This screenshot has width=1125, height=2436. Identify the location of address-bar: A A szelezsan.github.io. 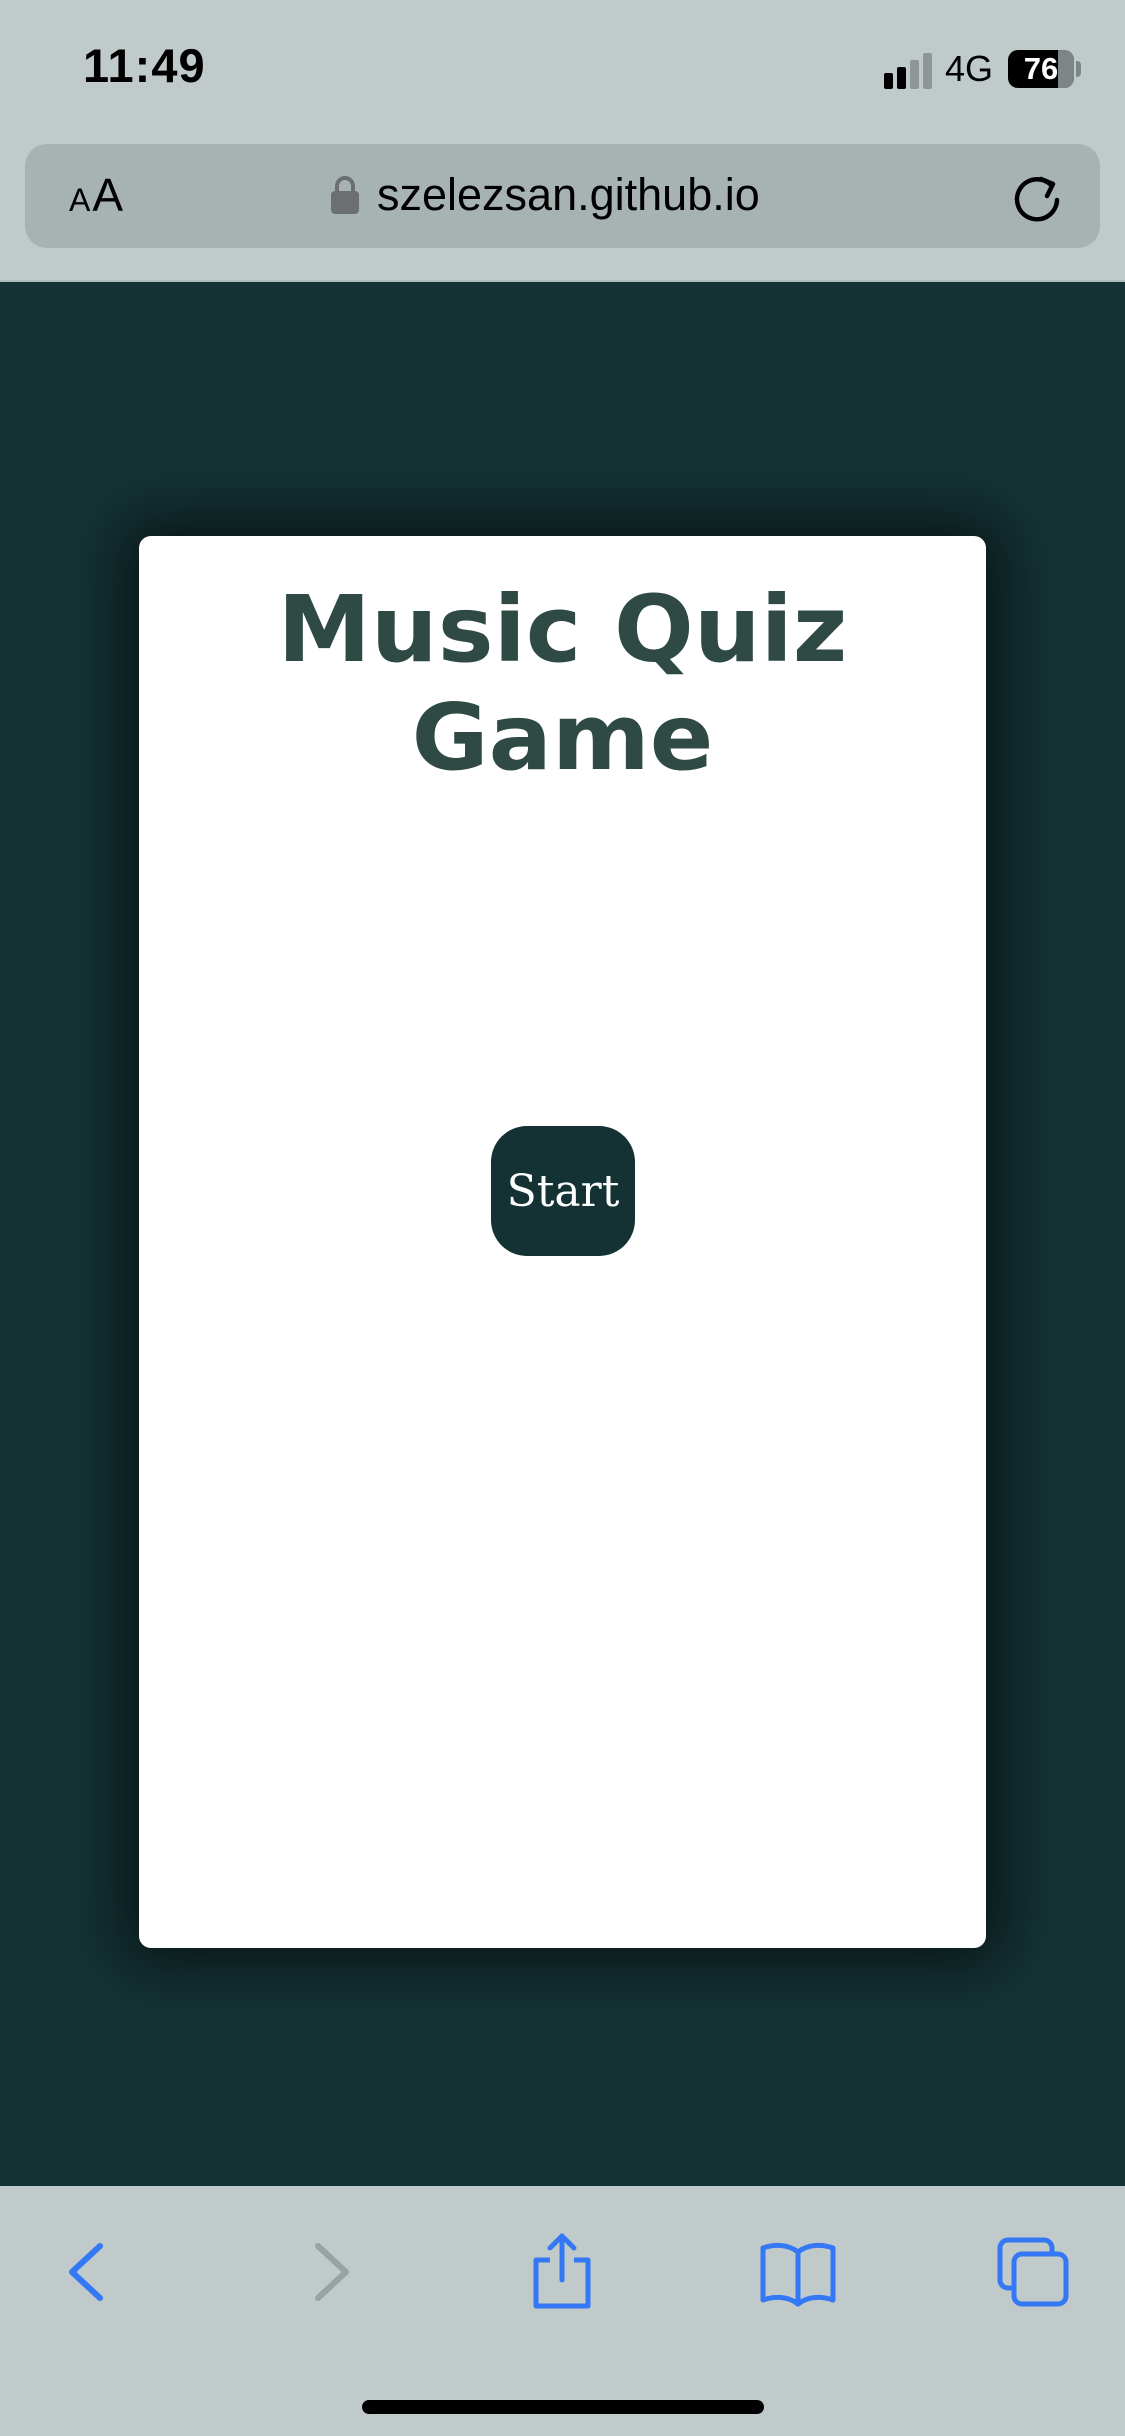
(562, 196).